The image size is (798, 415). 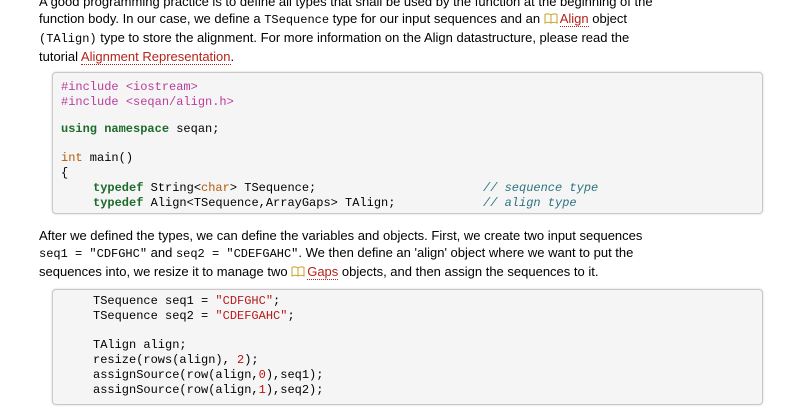 I want to click on code-line-main: int main(), so click(x=97, y=158).